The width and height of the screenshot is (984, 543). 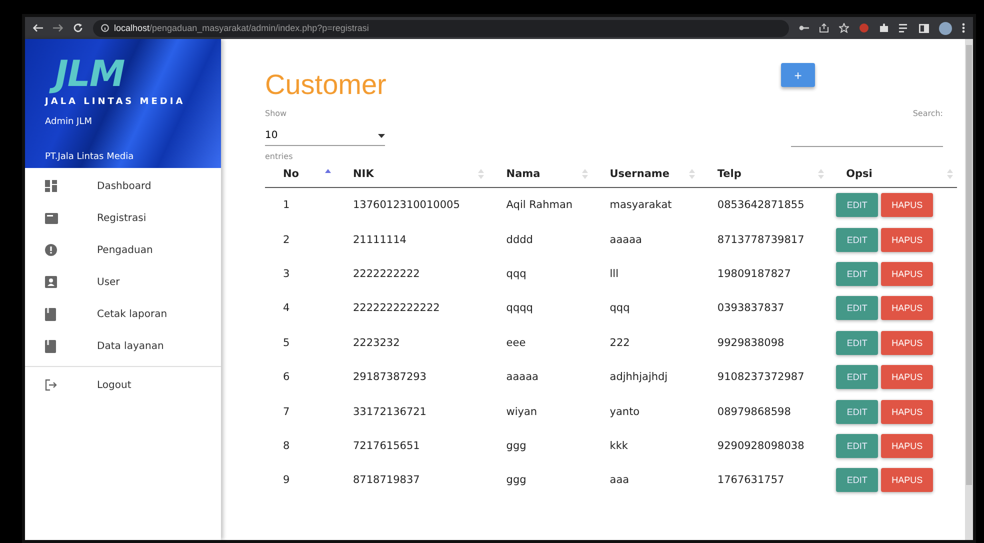 I want to click on entries-select: 10, so click(x=325, y=135).